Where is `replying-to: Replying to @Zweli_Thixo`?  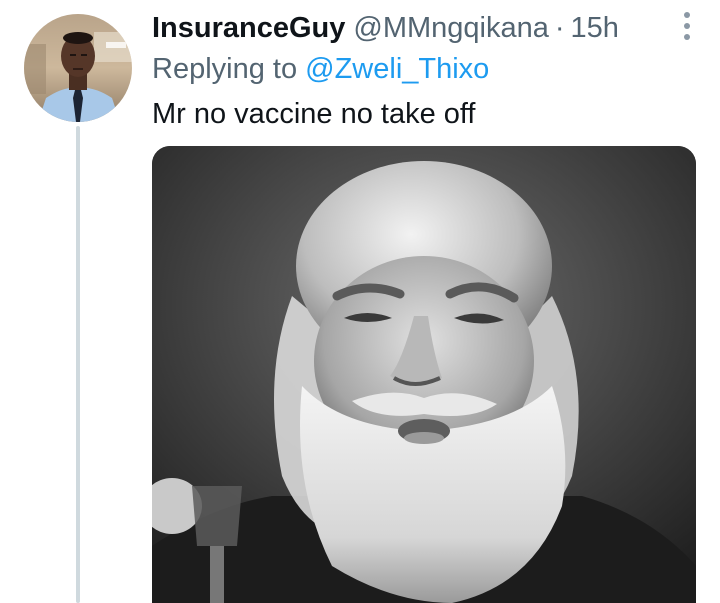 replying-to: Replying to @Zweli_Thixo is located at coordinates (320, 69).